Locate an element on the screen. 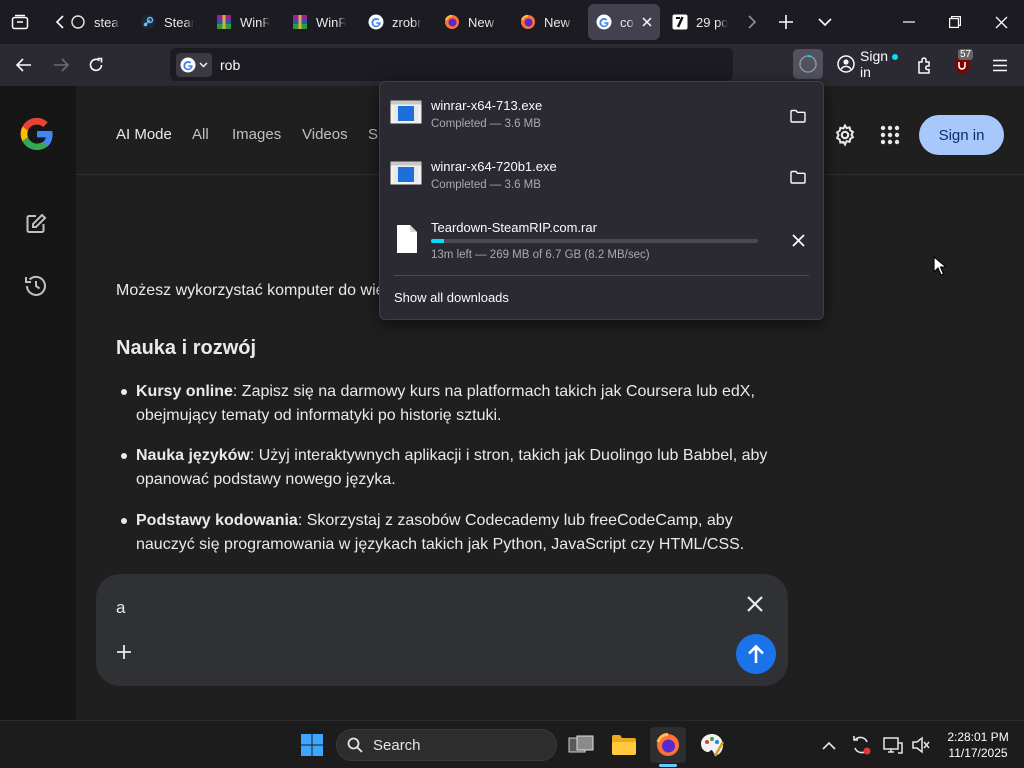 This screenshot has width=1024, height=768. paint-app-icon is located at coordinates (712, 745).